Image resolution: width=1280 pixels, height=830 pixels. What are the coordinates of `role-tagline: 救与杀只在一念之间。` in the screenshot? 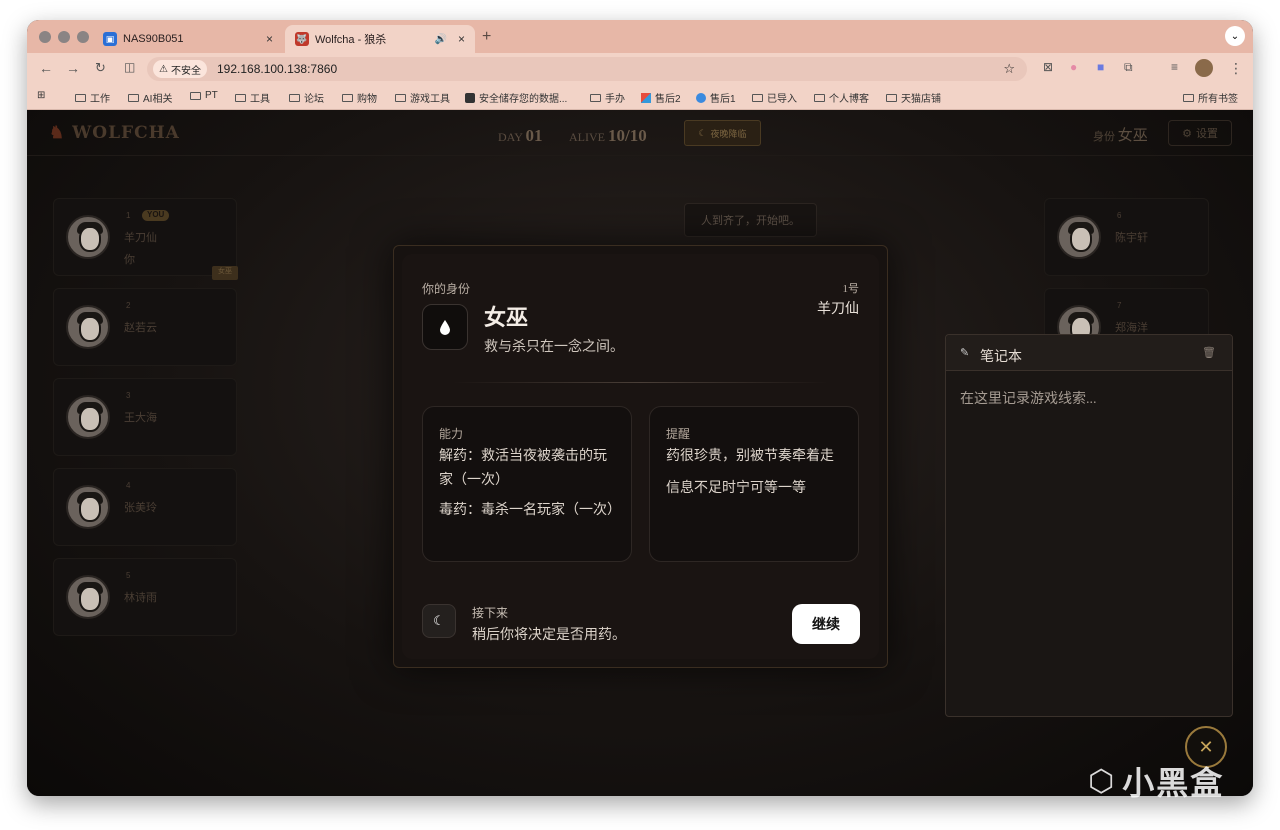 It's located at (554, 347).